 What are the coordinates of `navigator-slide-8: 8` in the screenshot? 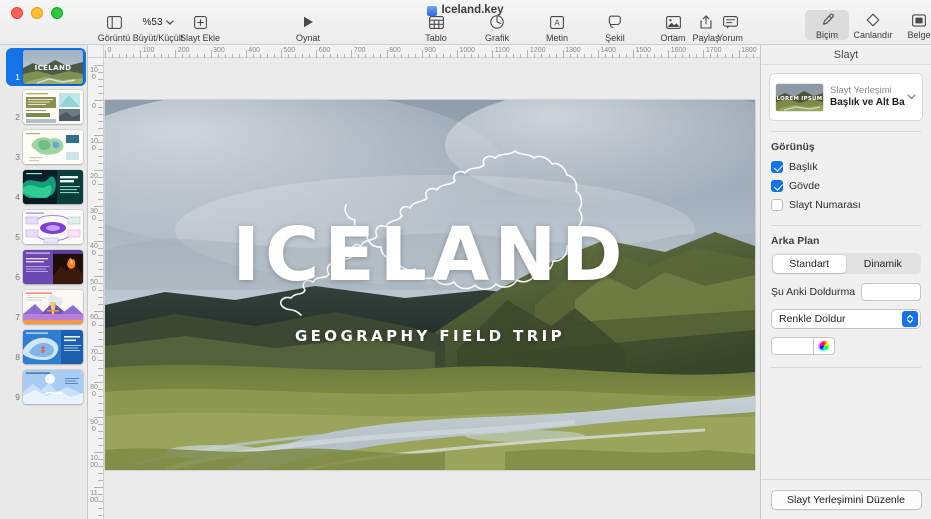 It's located at (43, 350).